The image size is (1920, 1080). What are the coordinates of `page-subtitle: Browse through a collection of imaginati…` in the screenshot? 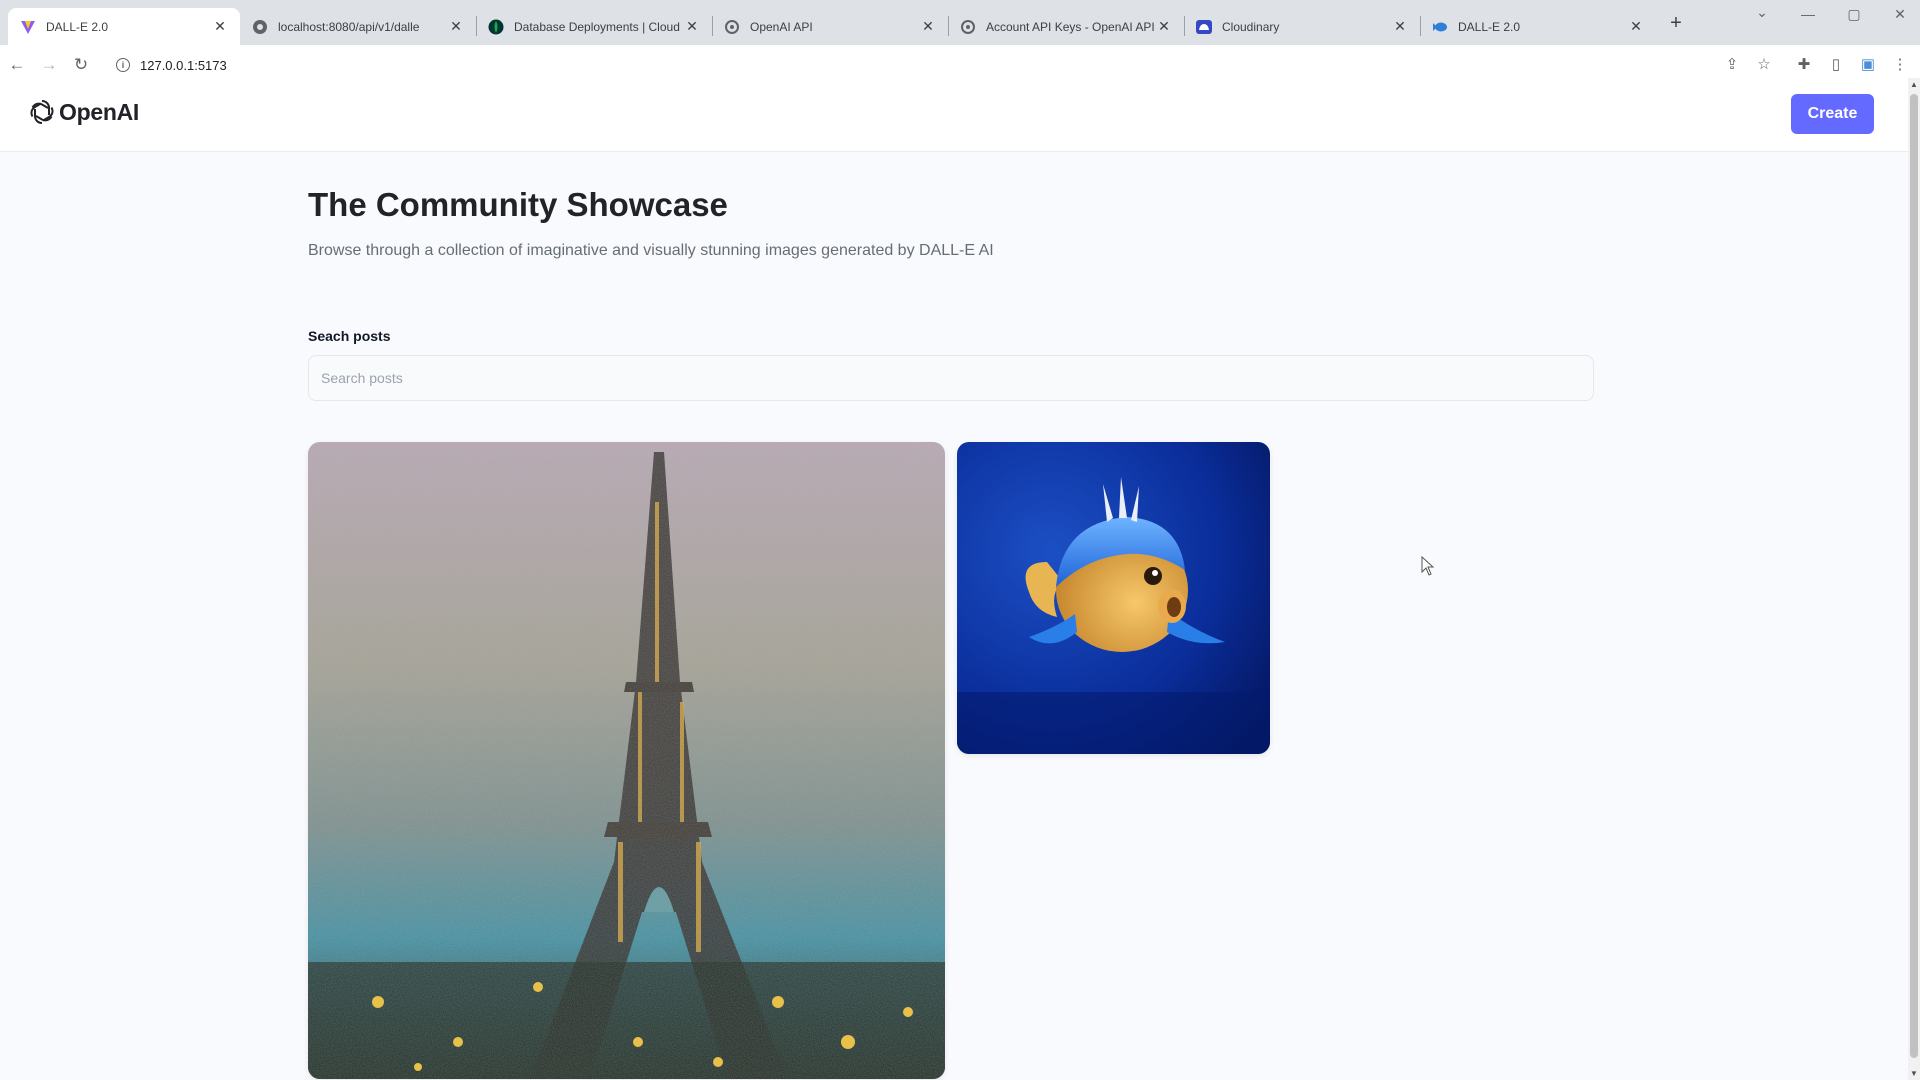 It's located at (651, 250).